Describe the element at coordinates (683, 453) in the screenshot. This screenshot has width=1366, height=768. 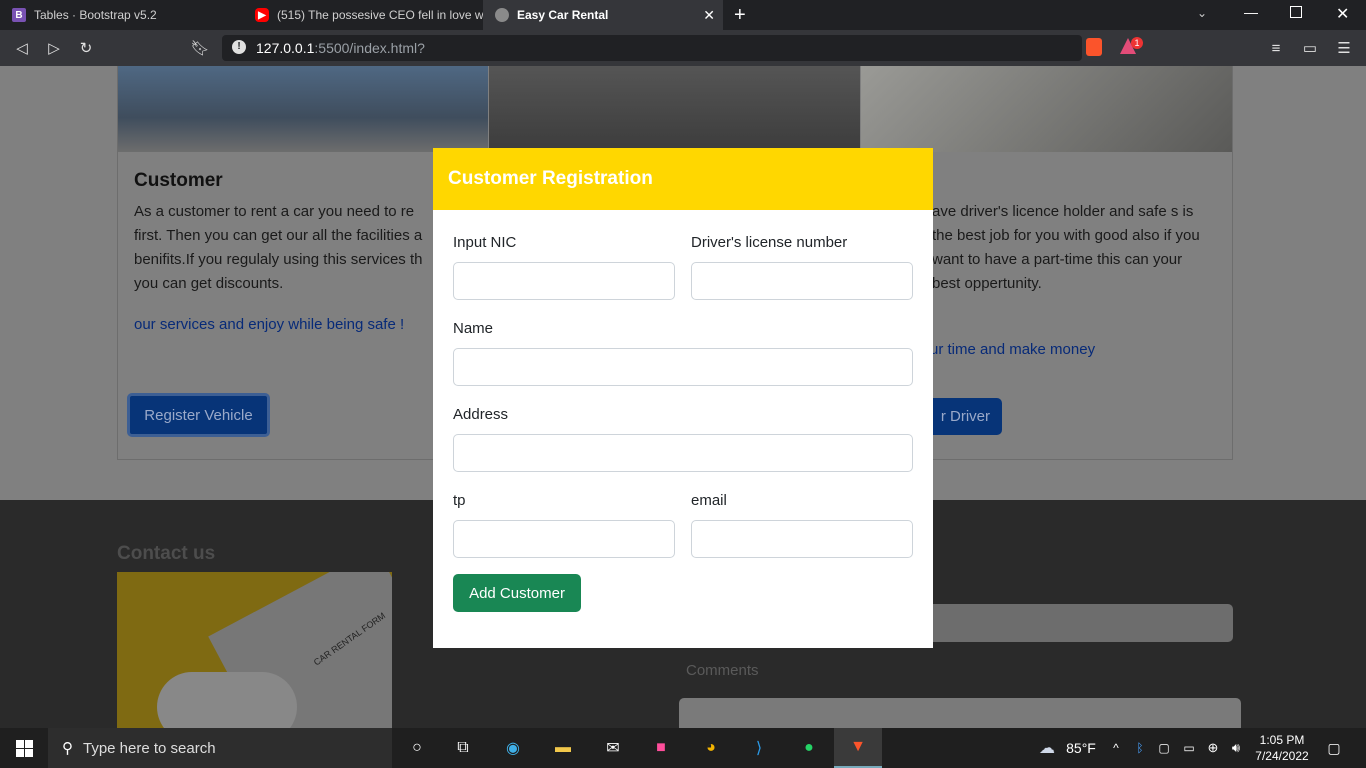
I see `address-input` at that location.